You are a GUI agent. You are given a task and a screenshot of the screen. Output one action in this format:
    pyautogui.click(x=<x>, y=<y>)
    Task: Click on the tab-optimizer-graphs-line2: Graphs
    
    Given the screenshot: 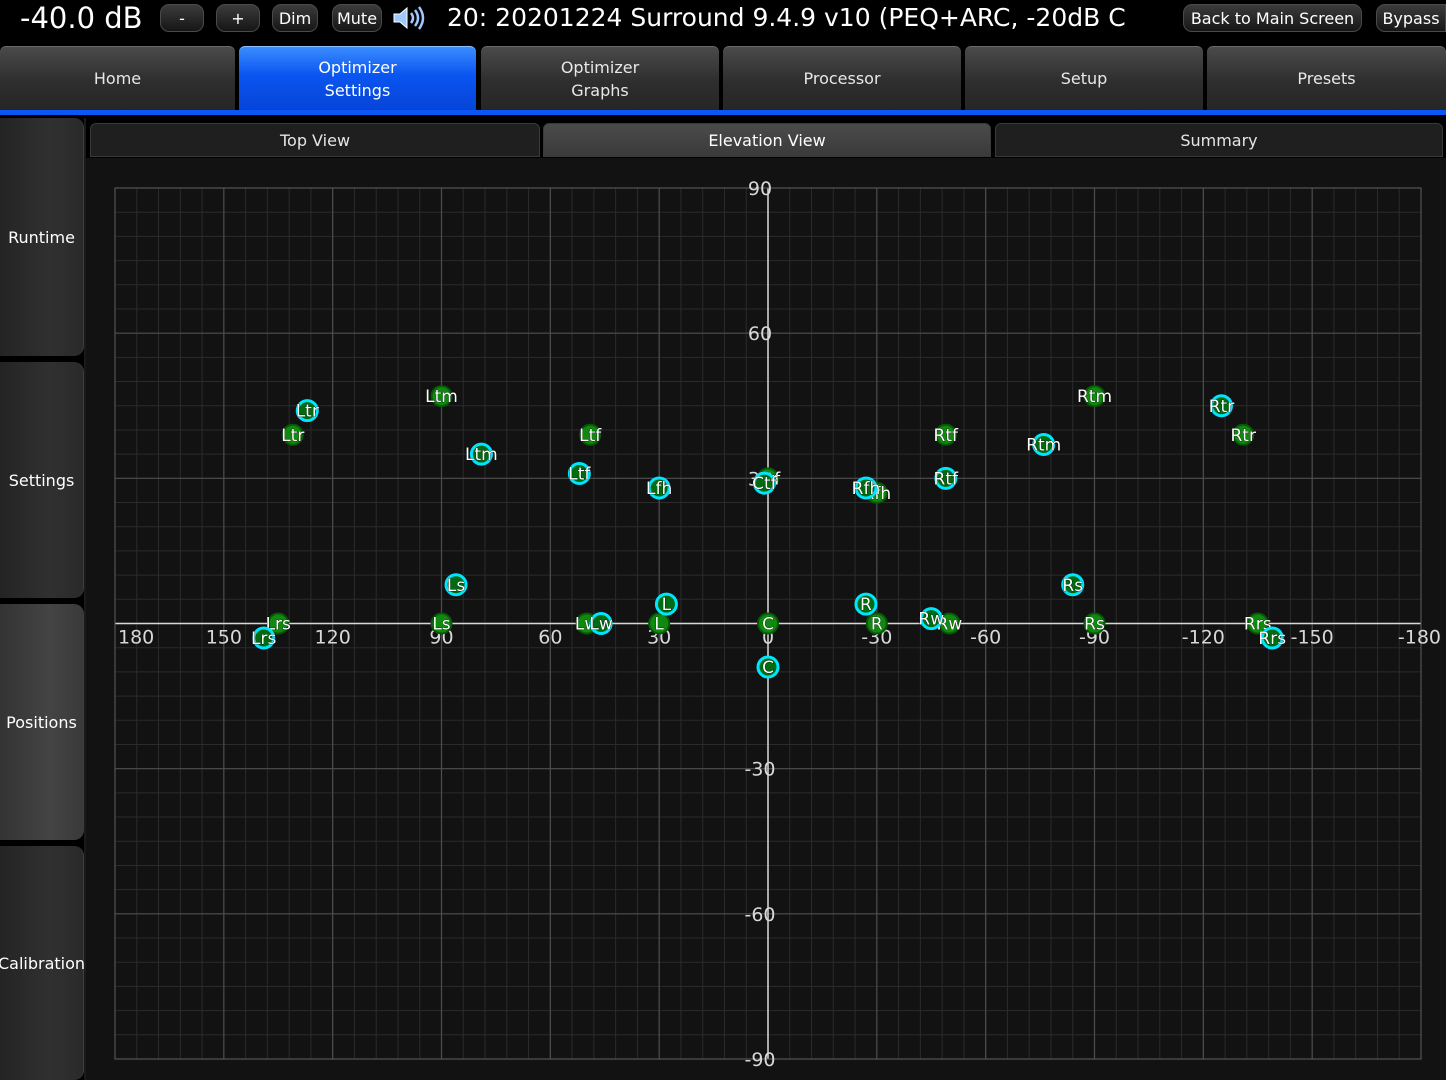 What is the action you would take?
    pyautogui.click(x=600, y=90)
    